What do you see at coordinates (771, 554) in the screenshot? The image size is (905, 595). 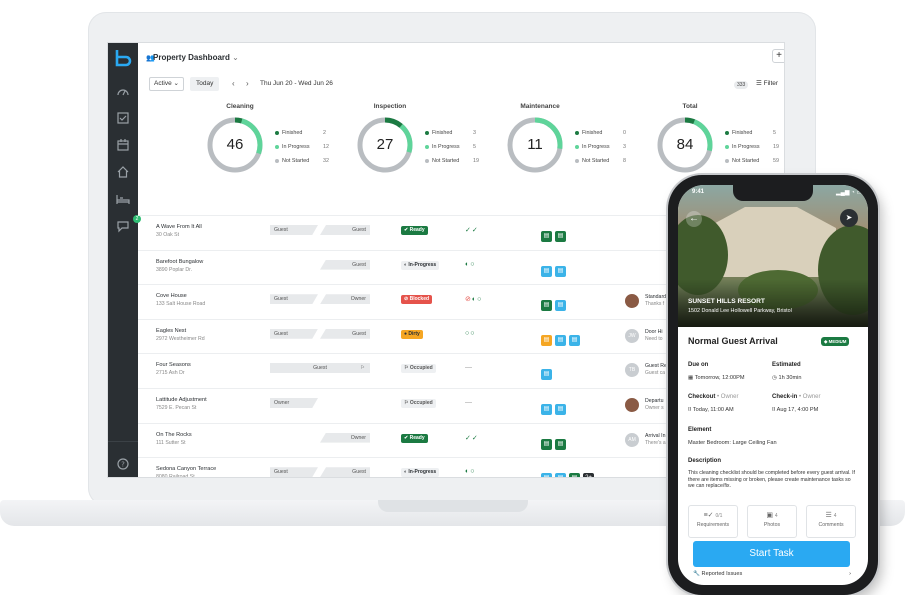 I see `start-task-button: Start Task` at bounding box center [771, 554].